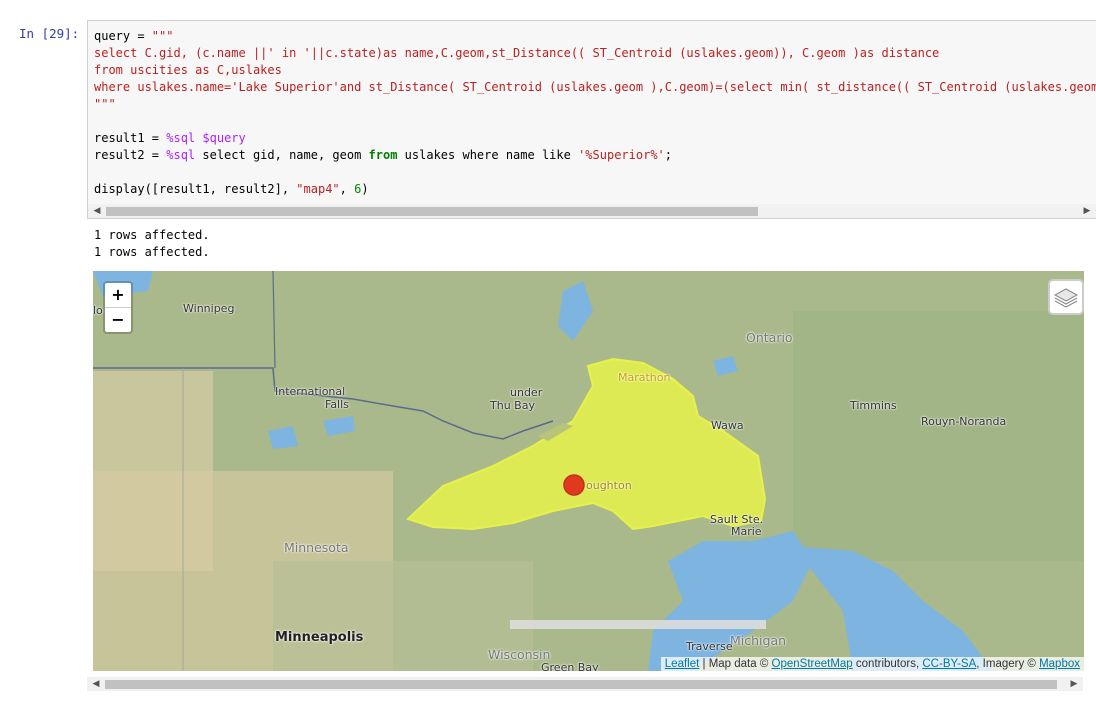 This screenshot has height=703, width=1096. I want to click on map-label-green-bay: Green Bay, so click(570, 666).